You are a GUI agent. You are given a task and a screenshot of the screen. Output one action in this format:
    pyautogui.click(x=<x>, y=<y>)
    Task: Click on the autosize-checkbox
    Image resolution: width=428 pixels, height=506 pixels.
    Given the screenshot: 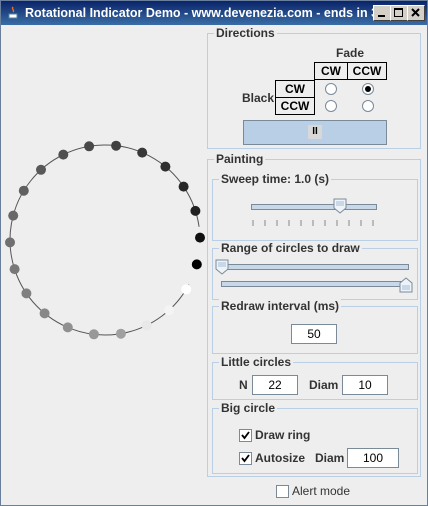 What is the action you would take?
    pyautogui.click(x=245, y=458)
    